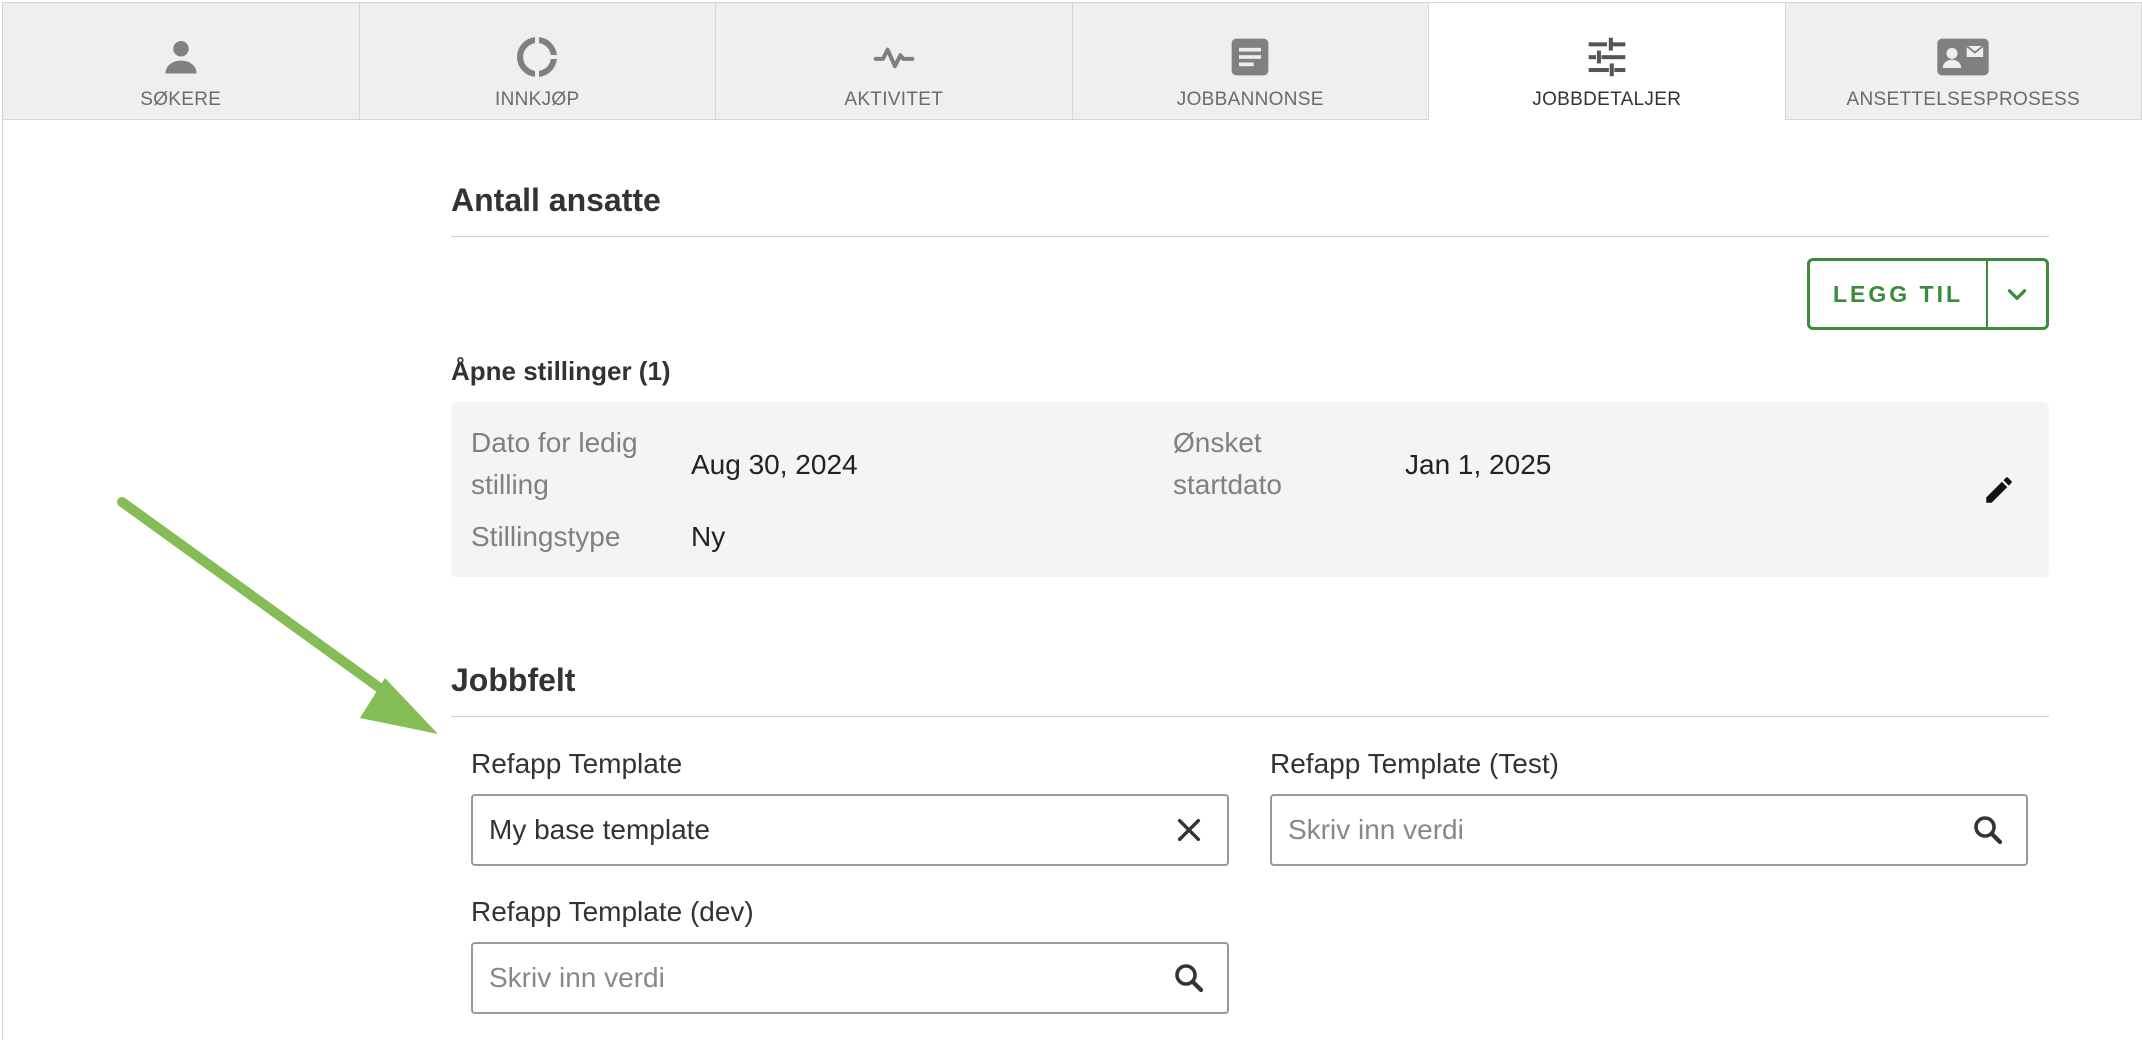  I want to click on annotation-arrow-icon, so click(277, 615).